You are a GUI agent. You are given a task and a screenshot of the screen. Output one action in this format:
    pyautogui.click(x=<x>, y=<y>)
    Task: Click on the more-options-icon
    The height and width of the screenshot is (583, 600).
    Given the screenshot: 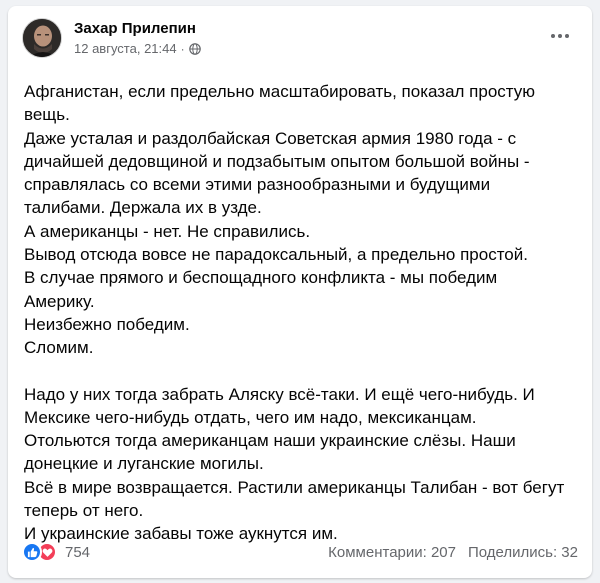 What is the action you would take?
    pyautogui.click(x=560, y=36)
    